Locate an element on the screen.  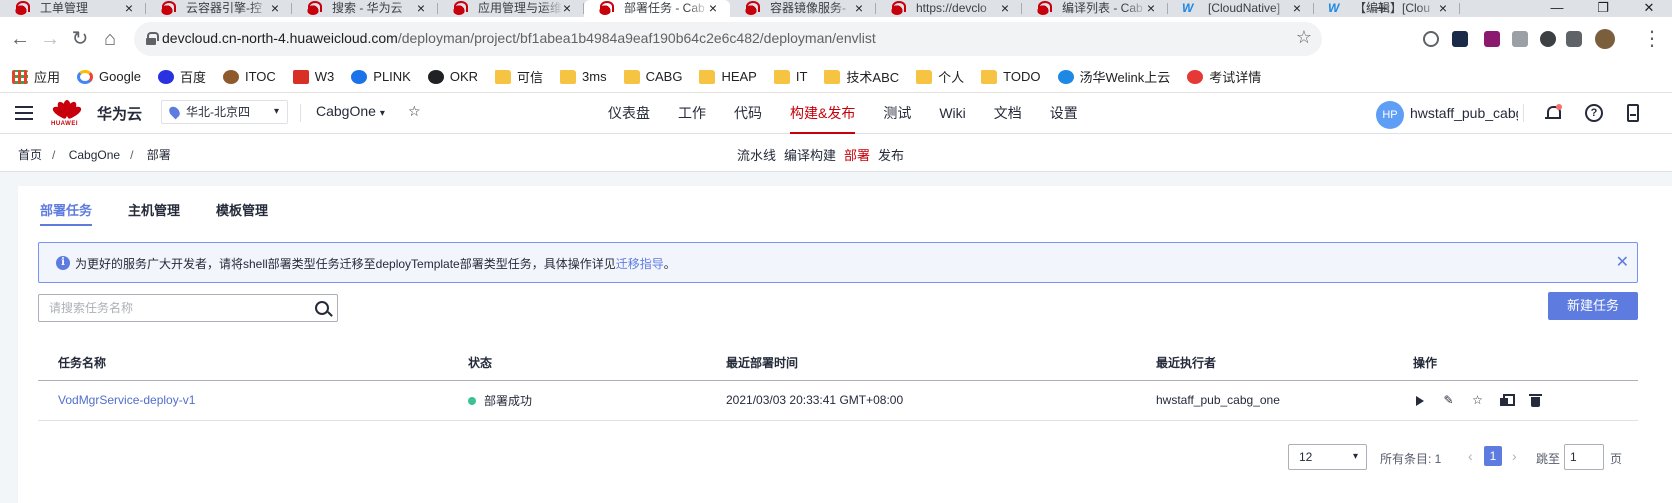
page-size-select: 12 ▾ is located at coordinates (1327, 457).